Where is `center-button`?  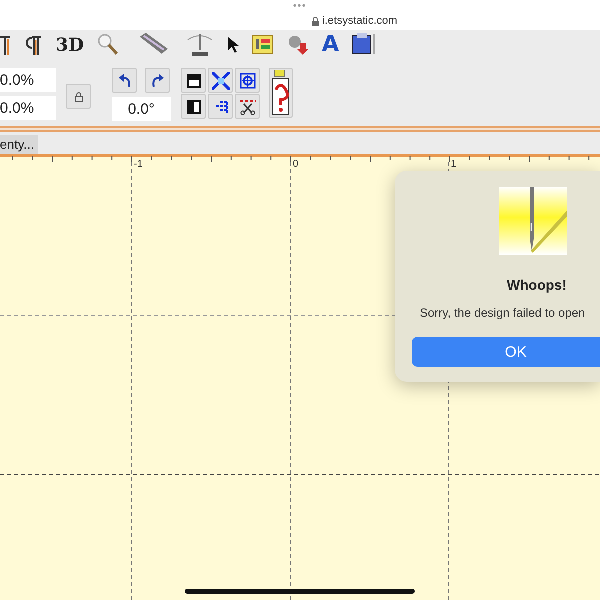 center-button is located at coordinates (220, 80).